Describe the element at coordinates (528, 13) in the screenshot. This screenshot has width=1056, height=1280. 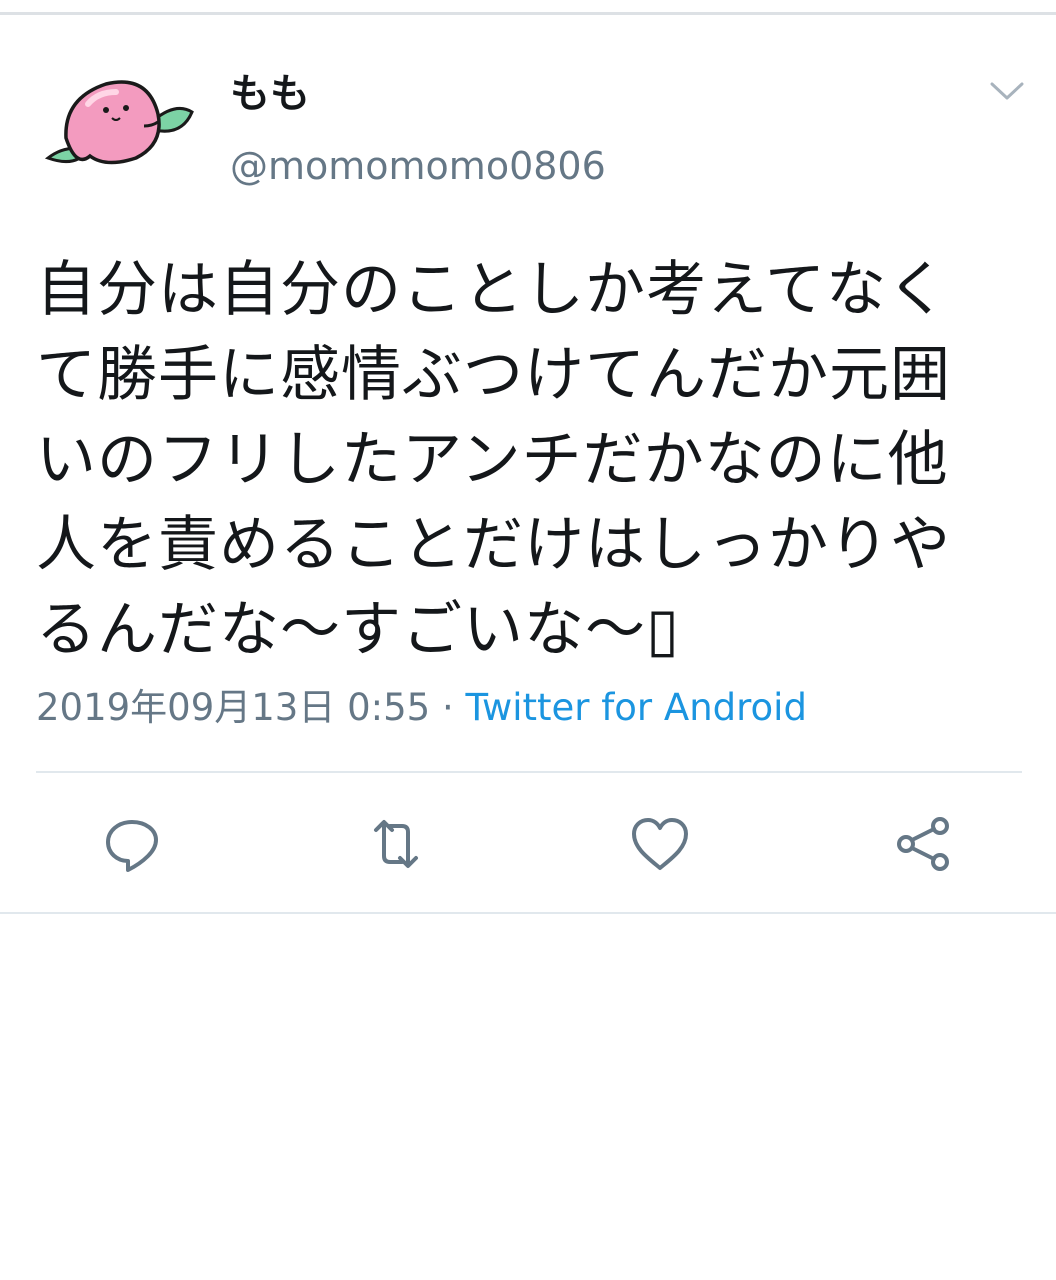
I see `top-divider` at that location.